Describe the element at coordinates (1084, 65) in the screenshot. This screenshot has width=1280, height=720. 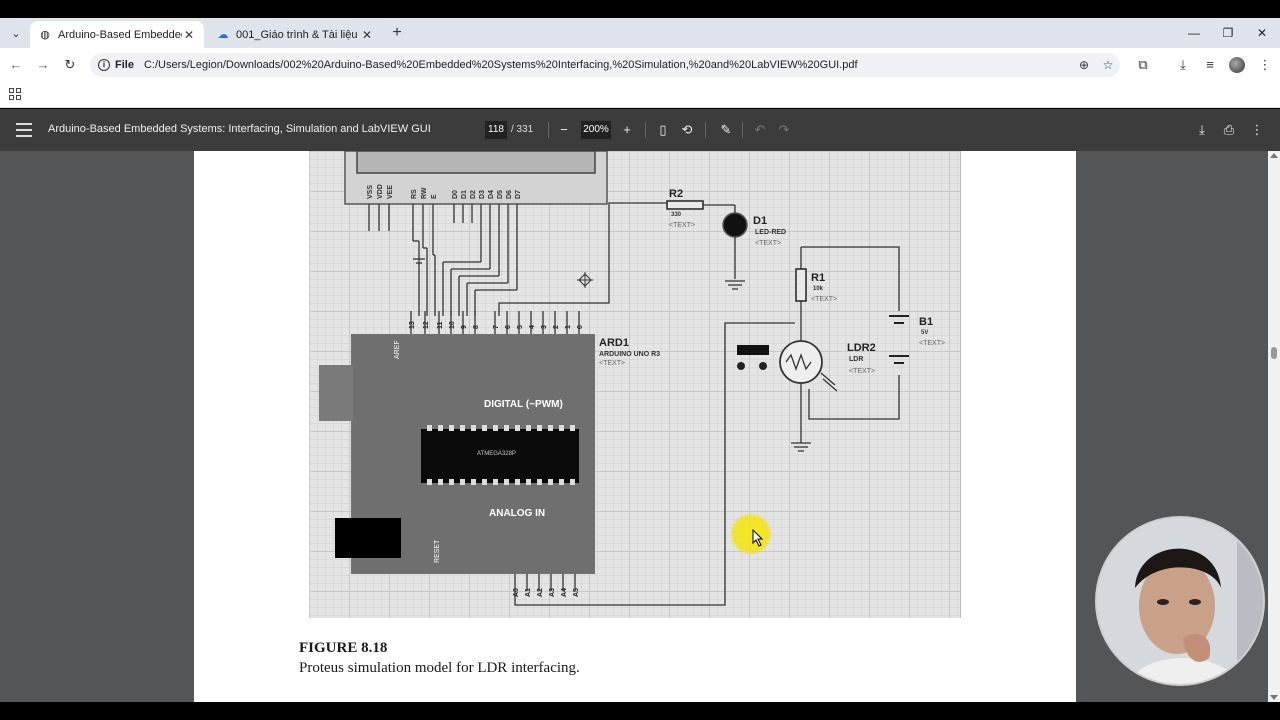
I see `zoom-icon: ⊕` at that location.